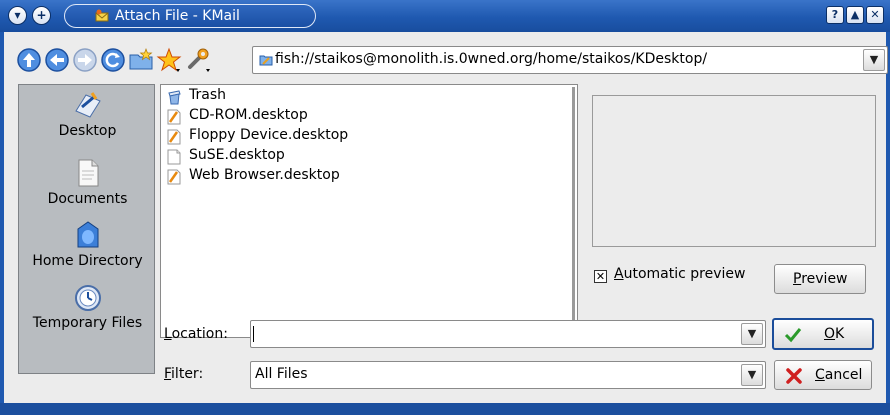  What do you see at coordinates (88, 173) in the screenshot?
I see `documents-icon` at bounding box center [88, 173].